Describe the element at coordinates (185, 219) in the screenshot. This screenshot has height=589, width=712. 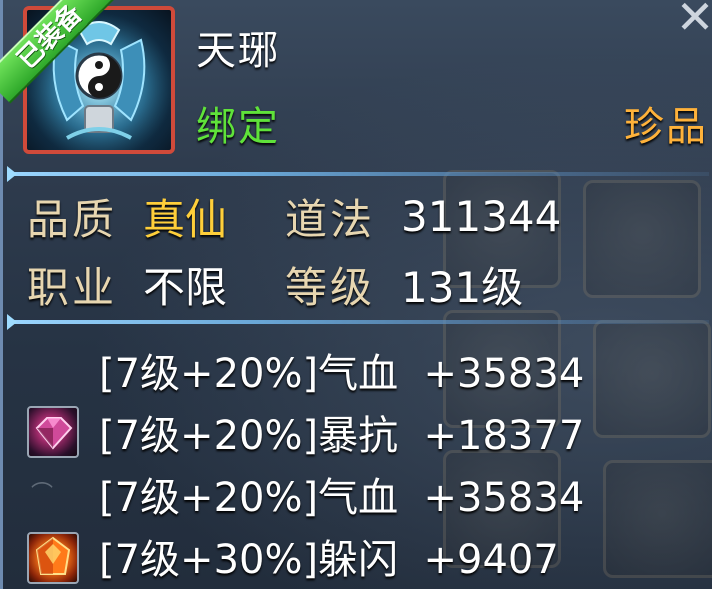
I see `quality-value: 真仙` at that location.